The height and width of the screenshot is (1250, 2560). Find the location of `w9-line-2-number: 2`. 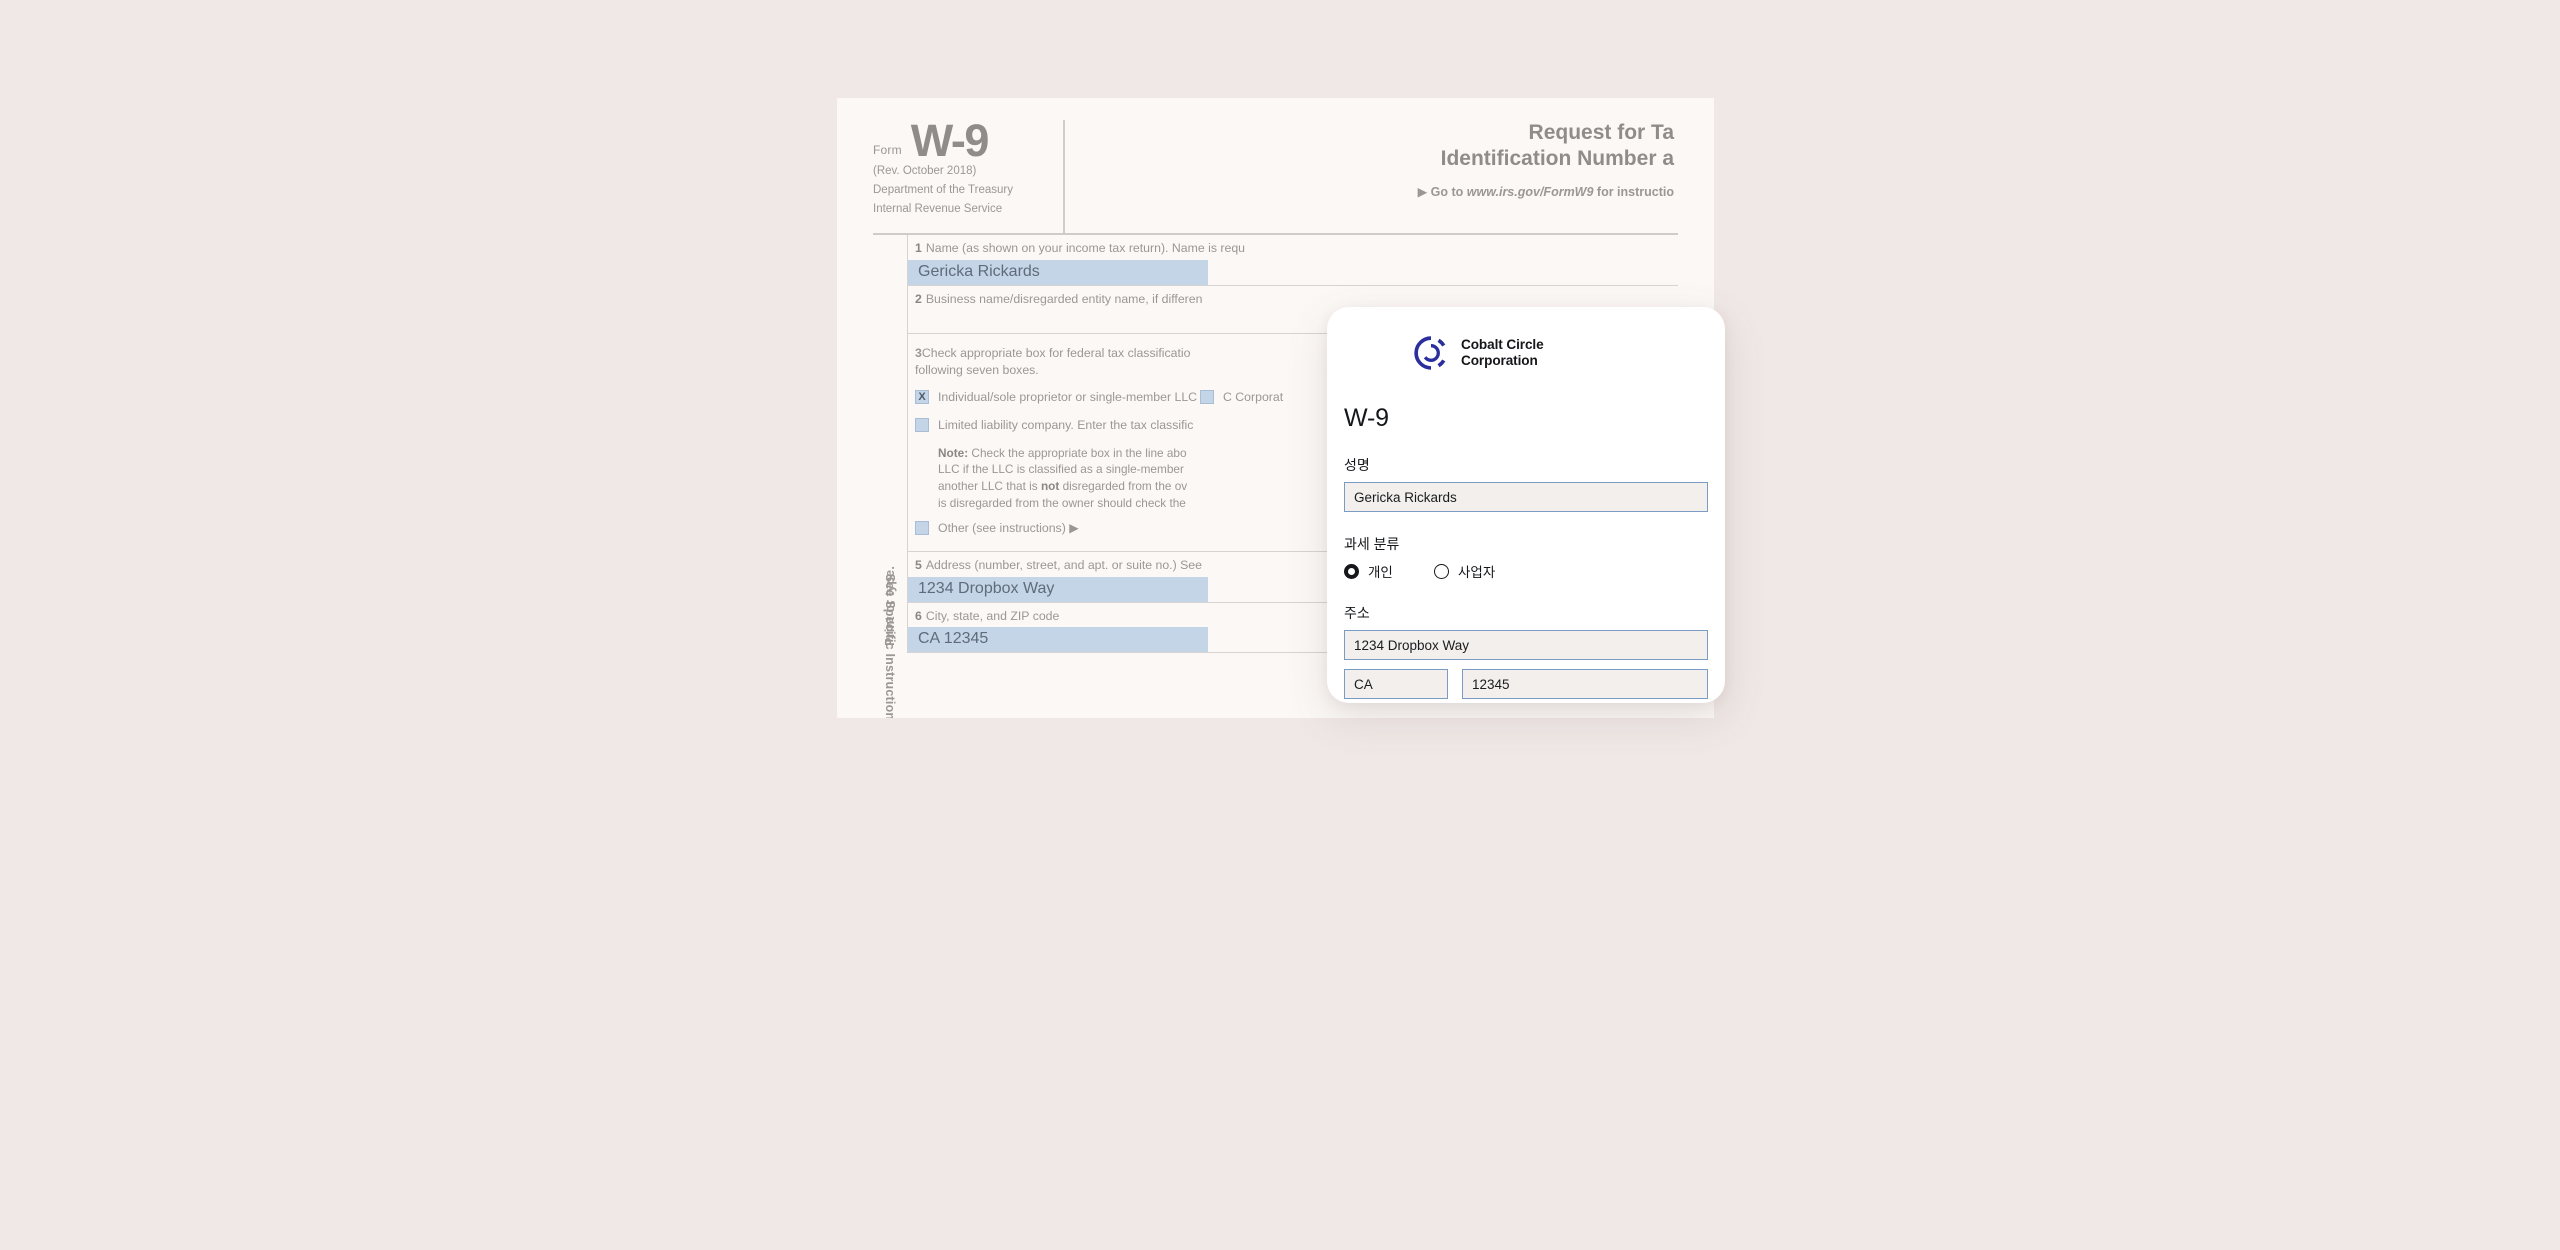

w9-line-2-number: 2 is located at coordinates (918, 298).